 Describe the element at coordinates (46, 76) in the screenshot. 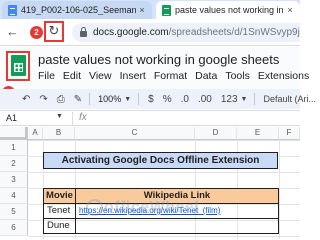

I see `menu-file: File` at that location.